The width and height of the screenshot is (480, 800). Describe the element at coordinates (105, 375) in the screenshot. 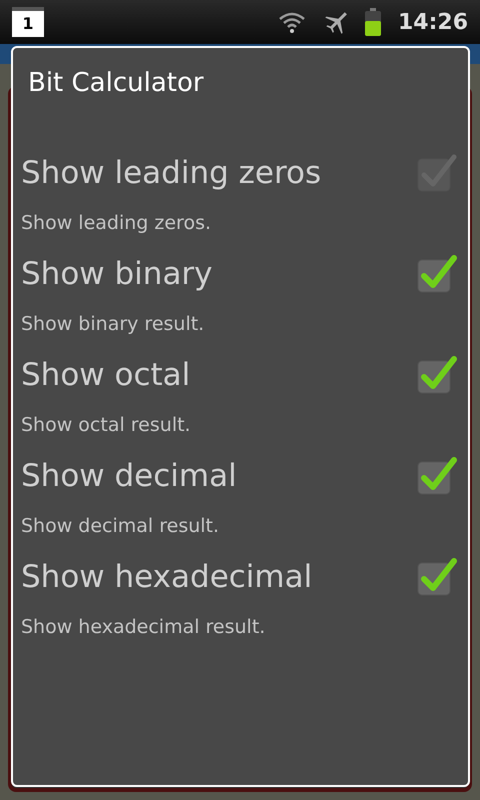

I see `setting-title: Show octal` at that location.